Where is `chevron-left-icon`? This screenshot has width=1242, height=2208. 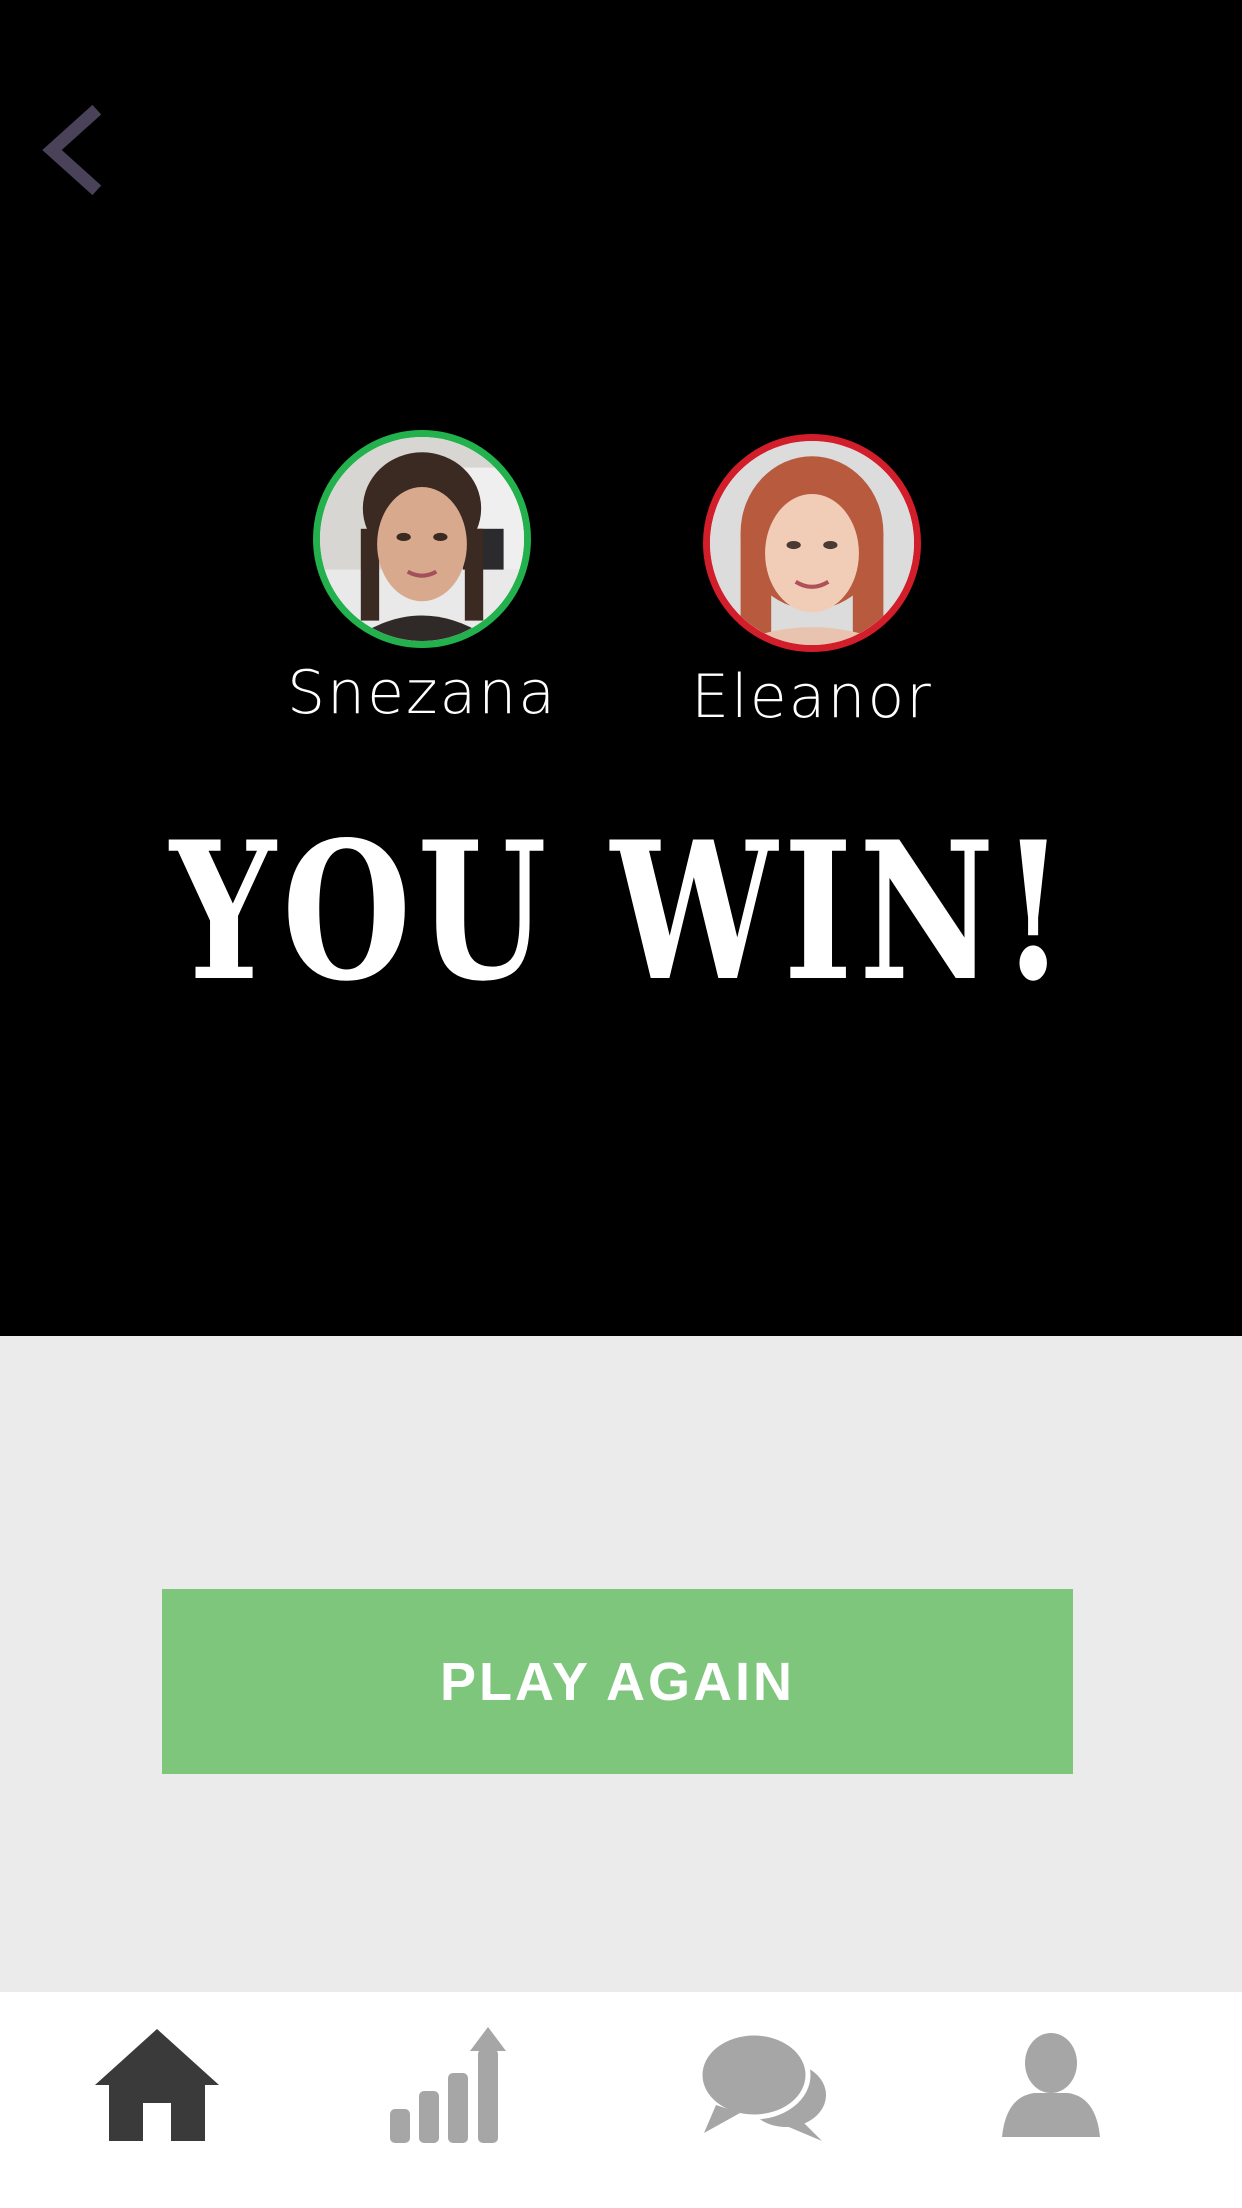
chevron-left-icon is located at coordinates (72, 150).